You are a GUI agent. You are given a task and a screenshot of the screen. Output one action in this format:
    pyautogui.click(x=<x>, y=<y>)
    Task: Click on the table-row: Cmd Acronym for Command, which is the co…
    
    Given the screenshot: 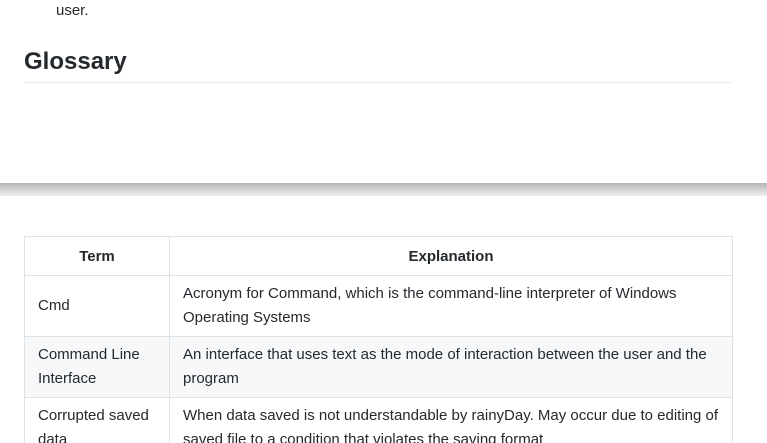 What is the action you would take?
    pyautogui.click(x=378, y=306)
    